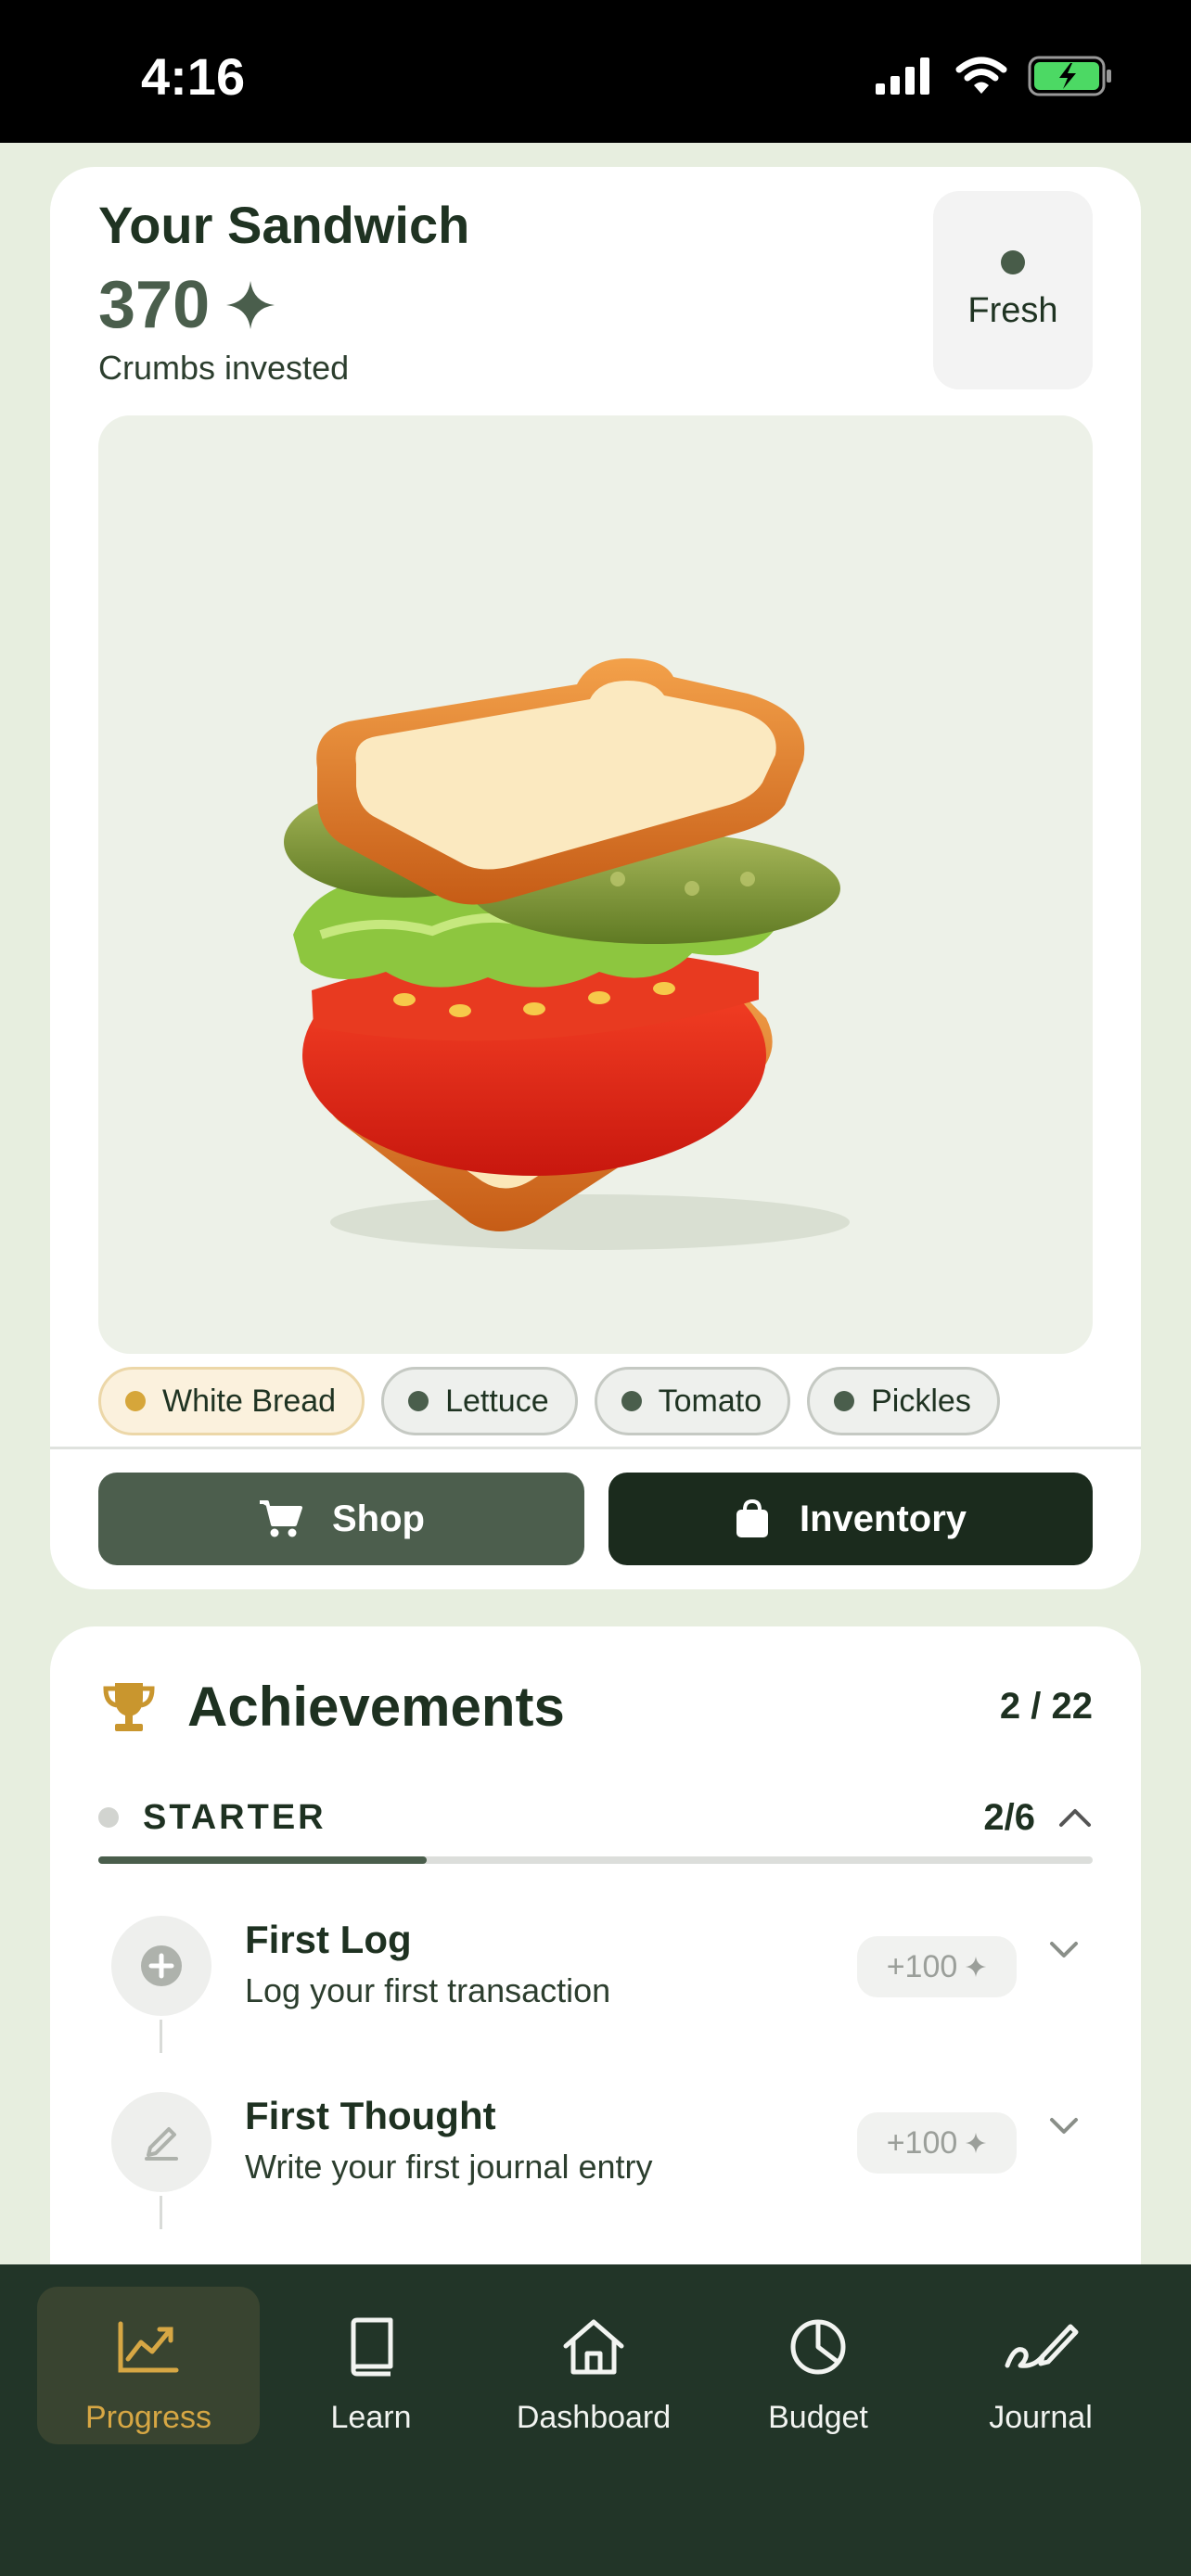 This screenshot has height=2576, width=1191. I want to click on ingredient-chip-white-bread: White Bread, so click(231, 1401).